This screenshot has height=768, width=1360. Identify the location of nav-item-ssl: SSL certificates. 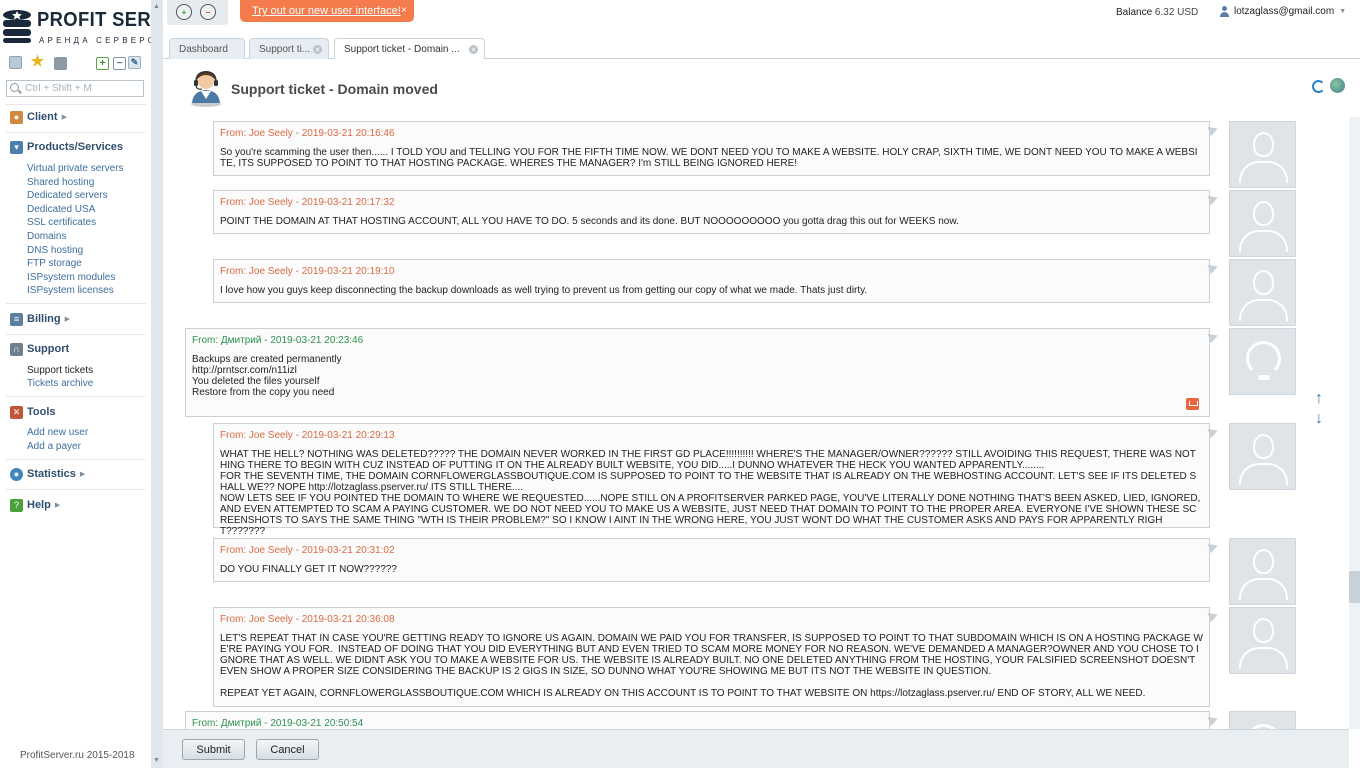
(61, 222).